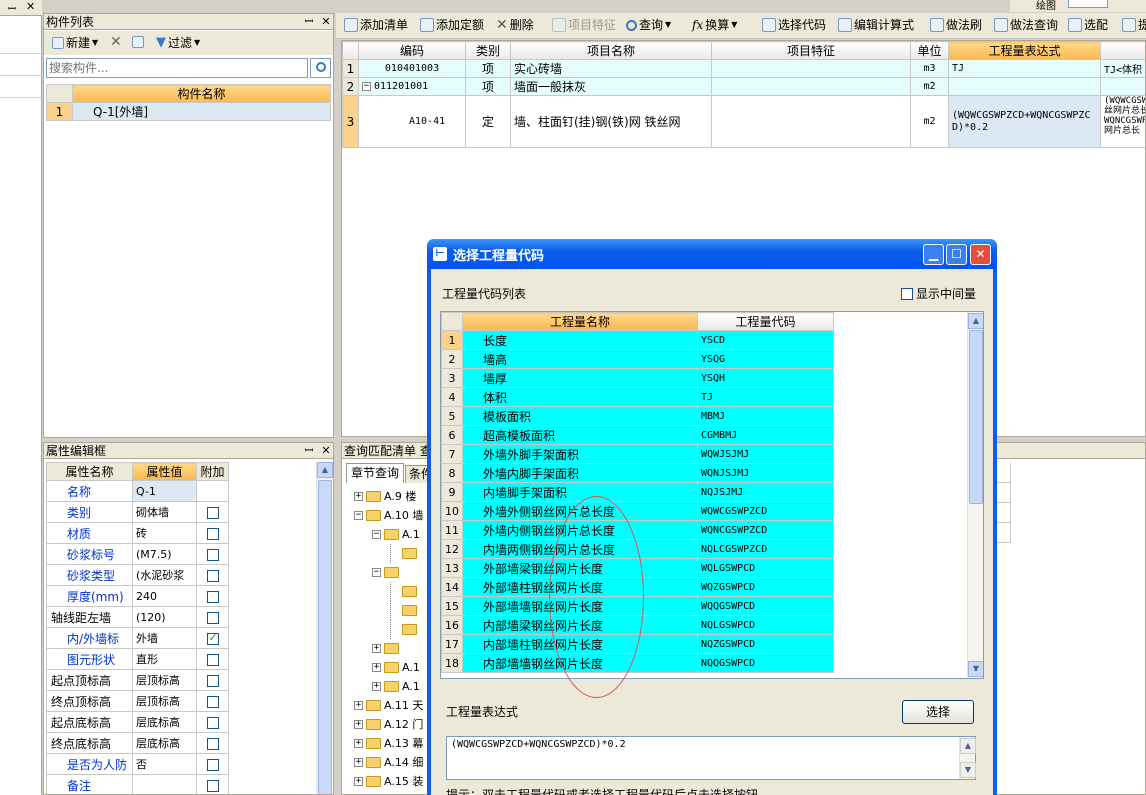 Image resolution: width=1146 pixels, height=795 pixels. I want to click on tree-node: + A.1, so click(396, 667).